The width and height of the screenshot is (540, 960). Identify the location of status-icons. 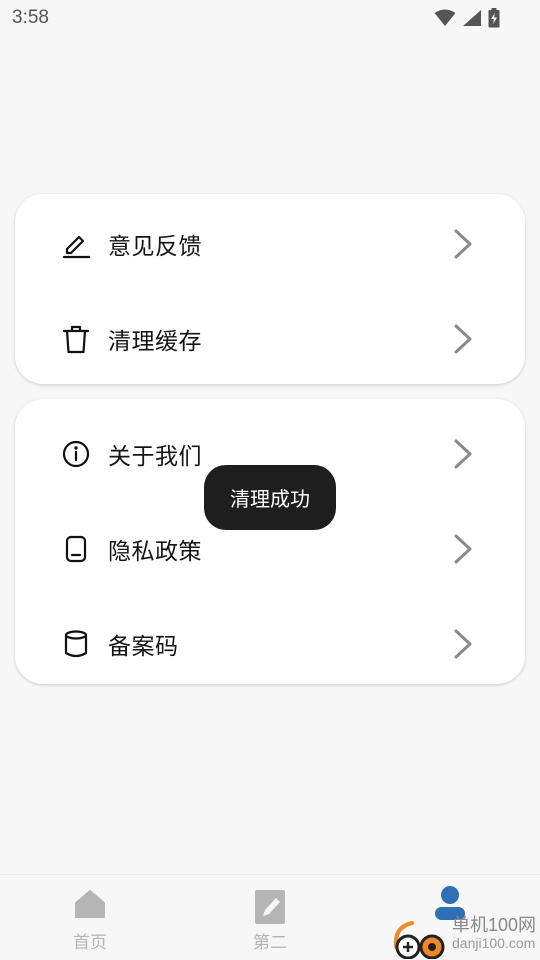
(467, 18).